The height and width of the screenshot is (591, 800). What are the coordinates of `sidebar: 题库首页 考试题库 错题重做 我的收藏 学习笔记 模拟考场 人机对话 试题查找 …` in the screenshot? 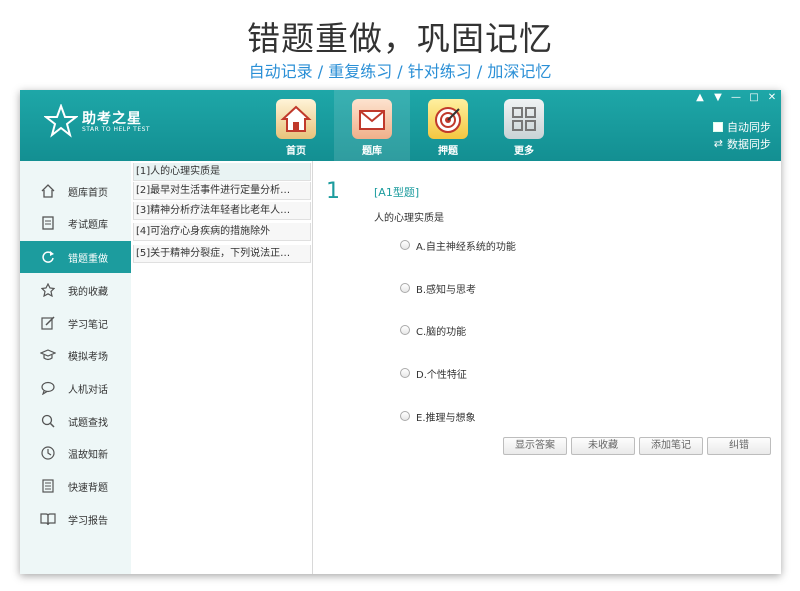 It's located at (75, 367).